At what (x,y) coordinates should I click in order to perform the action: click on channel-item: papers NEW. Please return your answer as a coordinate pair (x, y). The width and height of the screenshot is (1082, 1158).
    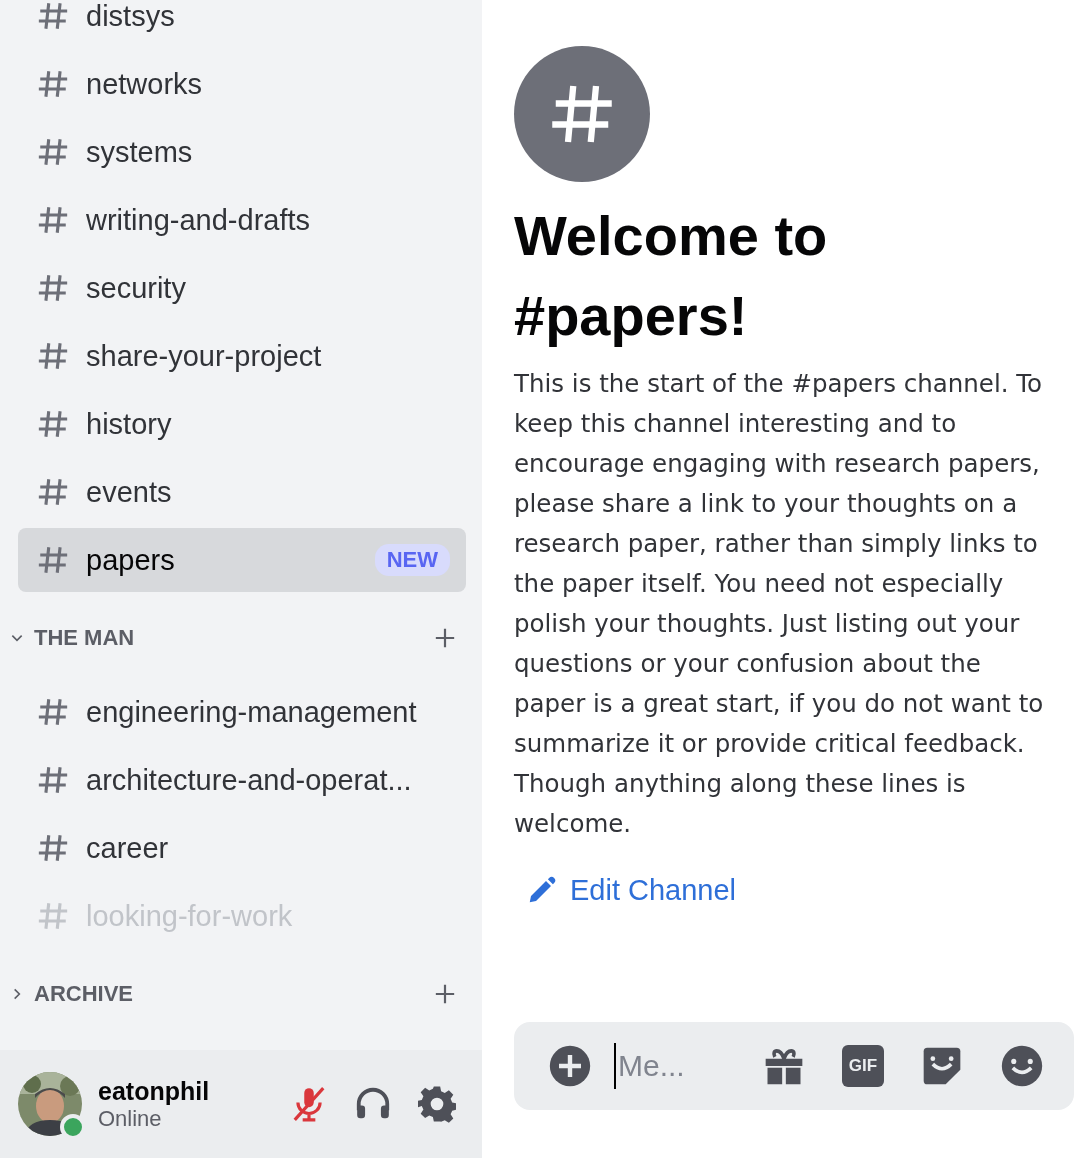
    Looking at the image, I should click on (242, 560).